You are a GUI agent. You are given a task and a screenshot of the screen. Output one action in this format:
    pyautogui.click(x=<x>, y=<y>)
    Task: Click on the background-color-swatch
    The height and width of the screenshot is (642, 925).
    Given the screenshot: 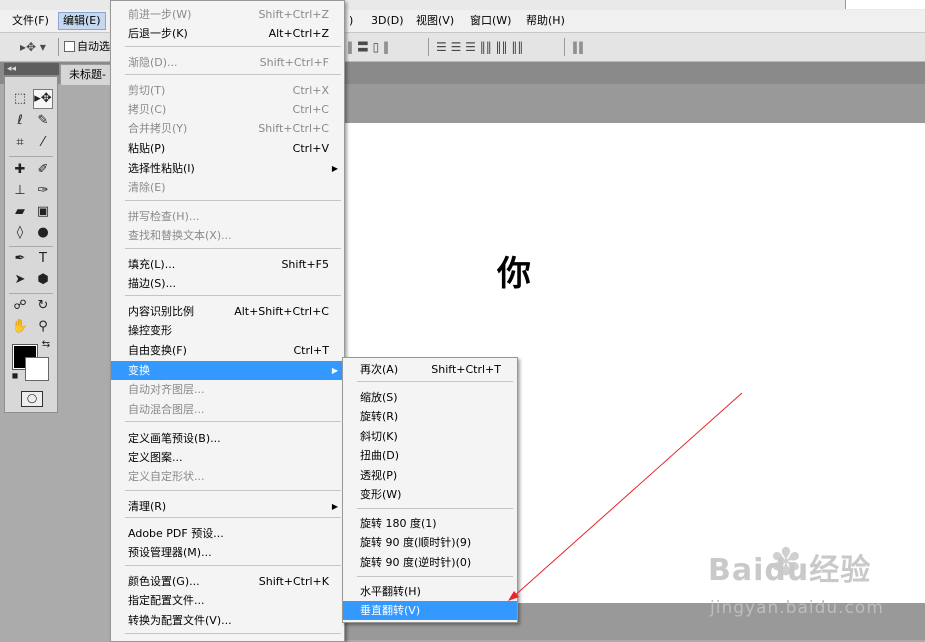 What is the action you would take?
    pyautogui.click(x=37, y=369)
    